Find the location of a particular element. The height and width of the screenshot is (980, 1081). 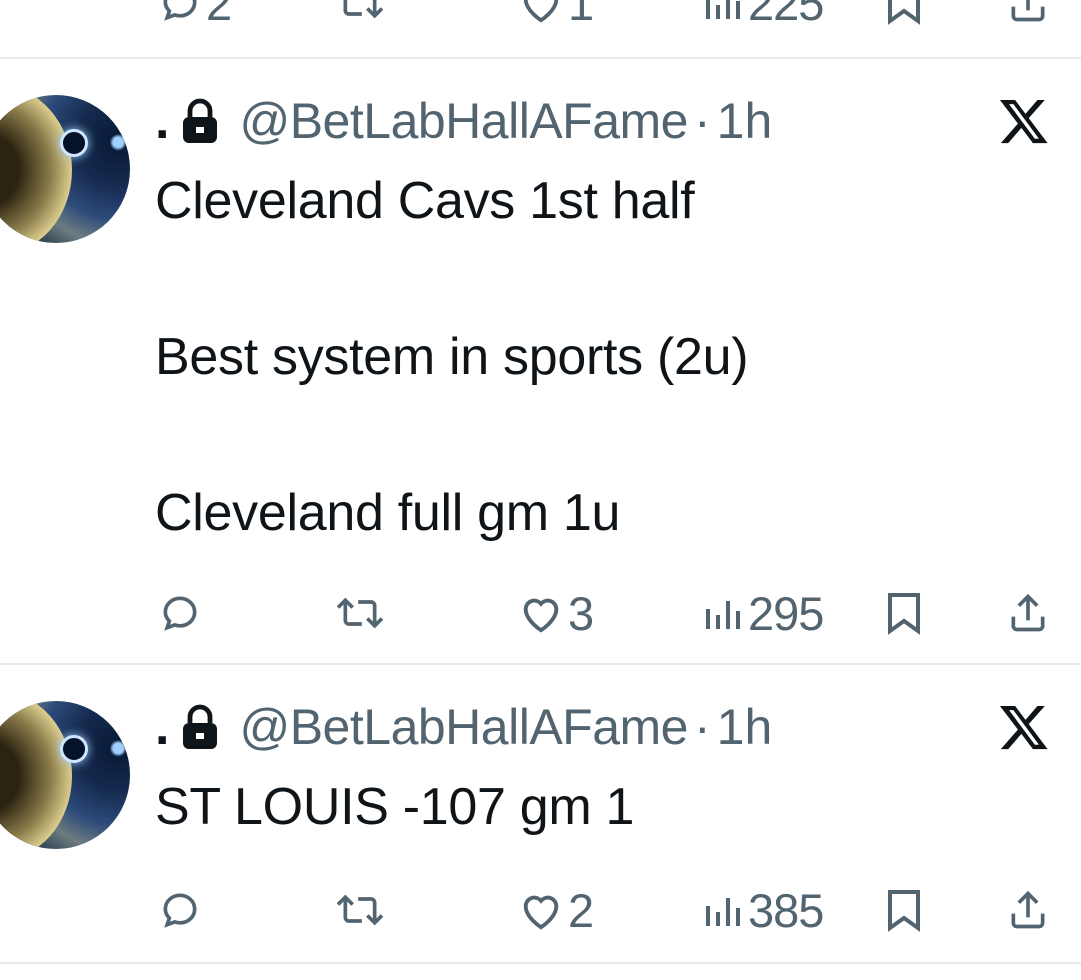

reply-count: 2 is located at coordinates (219, 15).